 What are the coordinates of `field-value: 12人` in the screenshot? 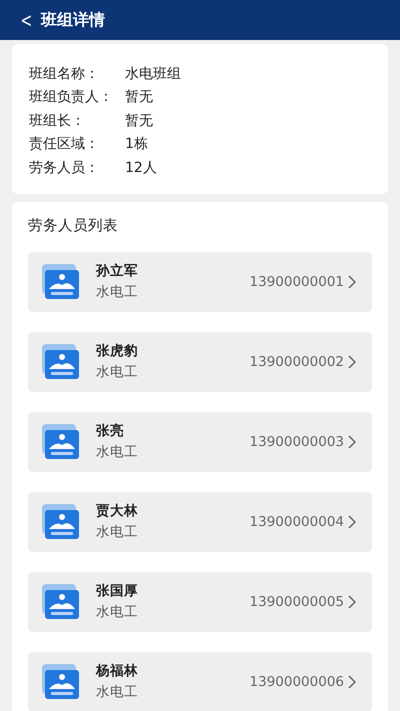 It's located at (141, 167).